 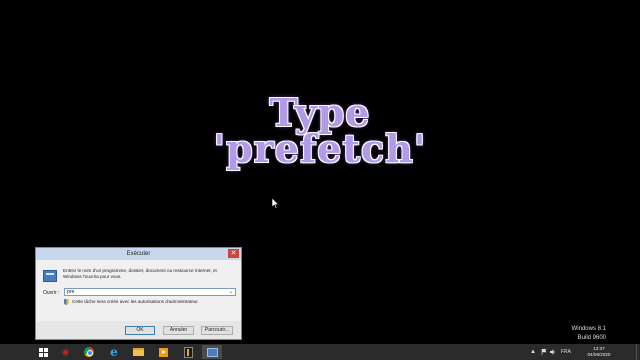 I want to click on windows-watermark: Windows 8.1 Build 9600, so click(x=589, y=334).